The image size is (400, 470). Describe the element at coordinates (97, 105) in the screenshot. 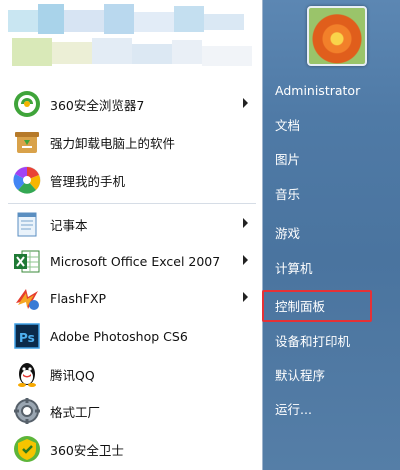

I see `program-label: 360安全浏览器7` at that location.